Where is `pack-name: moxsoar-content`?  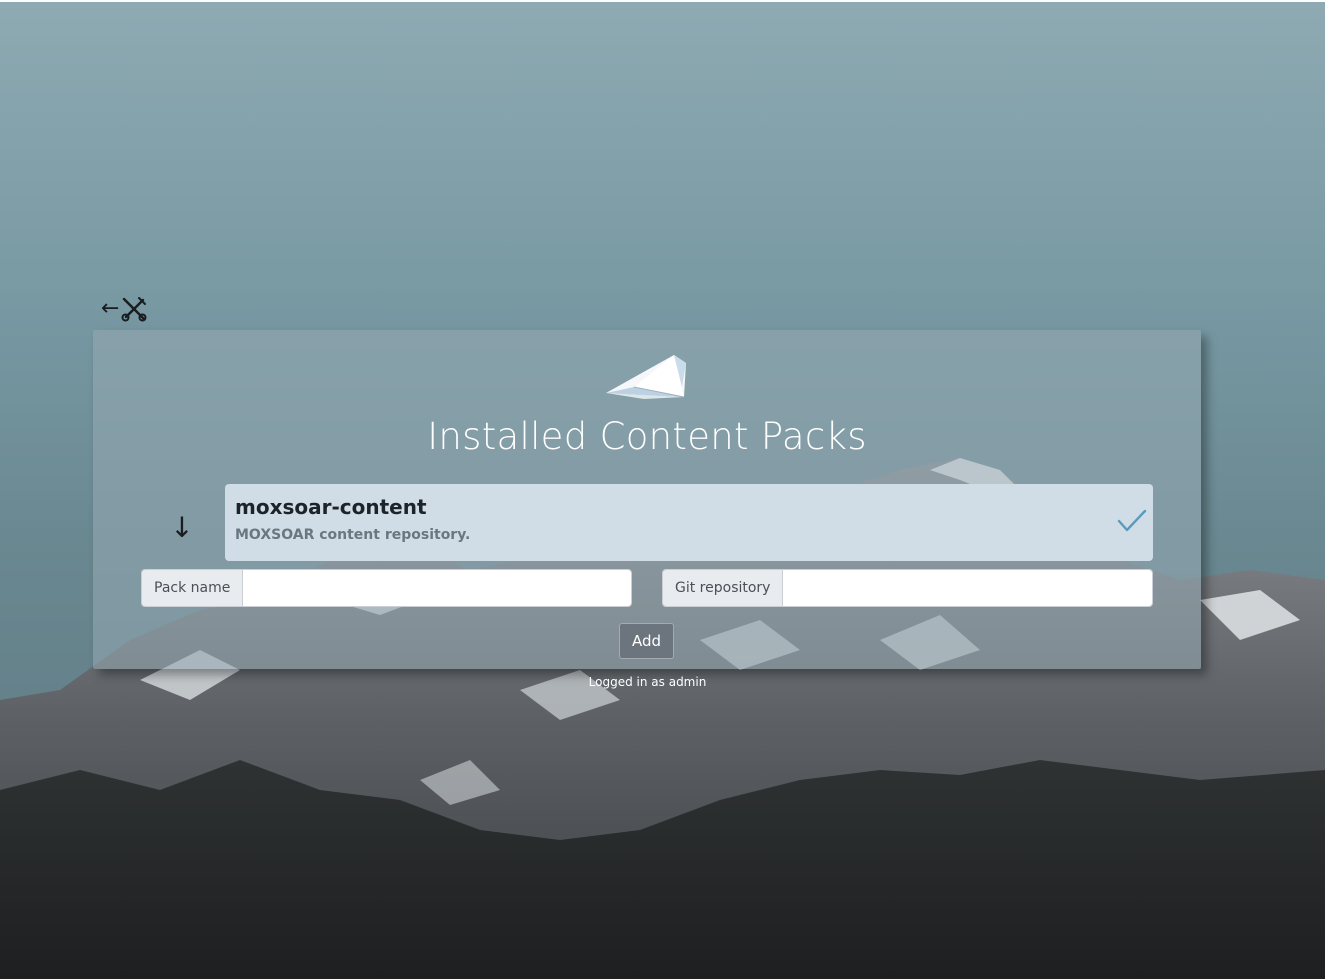 pack-name: moxsoar-content is located at coordinates (331, 507).